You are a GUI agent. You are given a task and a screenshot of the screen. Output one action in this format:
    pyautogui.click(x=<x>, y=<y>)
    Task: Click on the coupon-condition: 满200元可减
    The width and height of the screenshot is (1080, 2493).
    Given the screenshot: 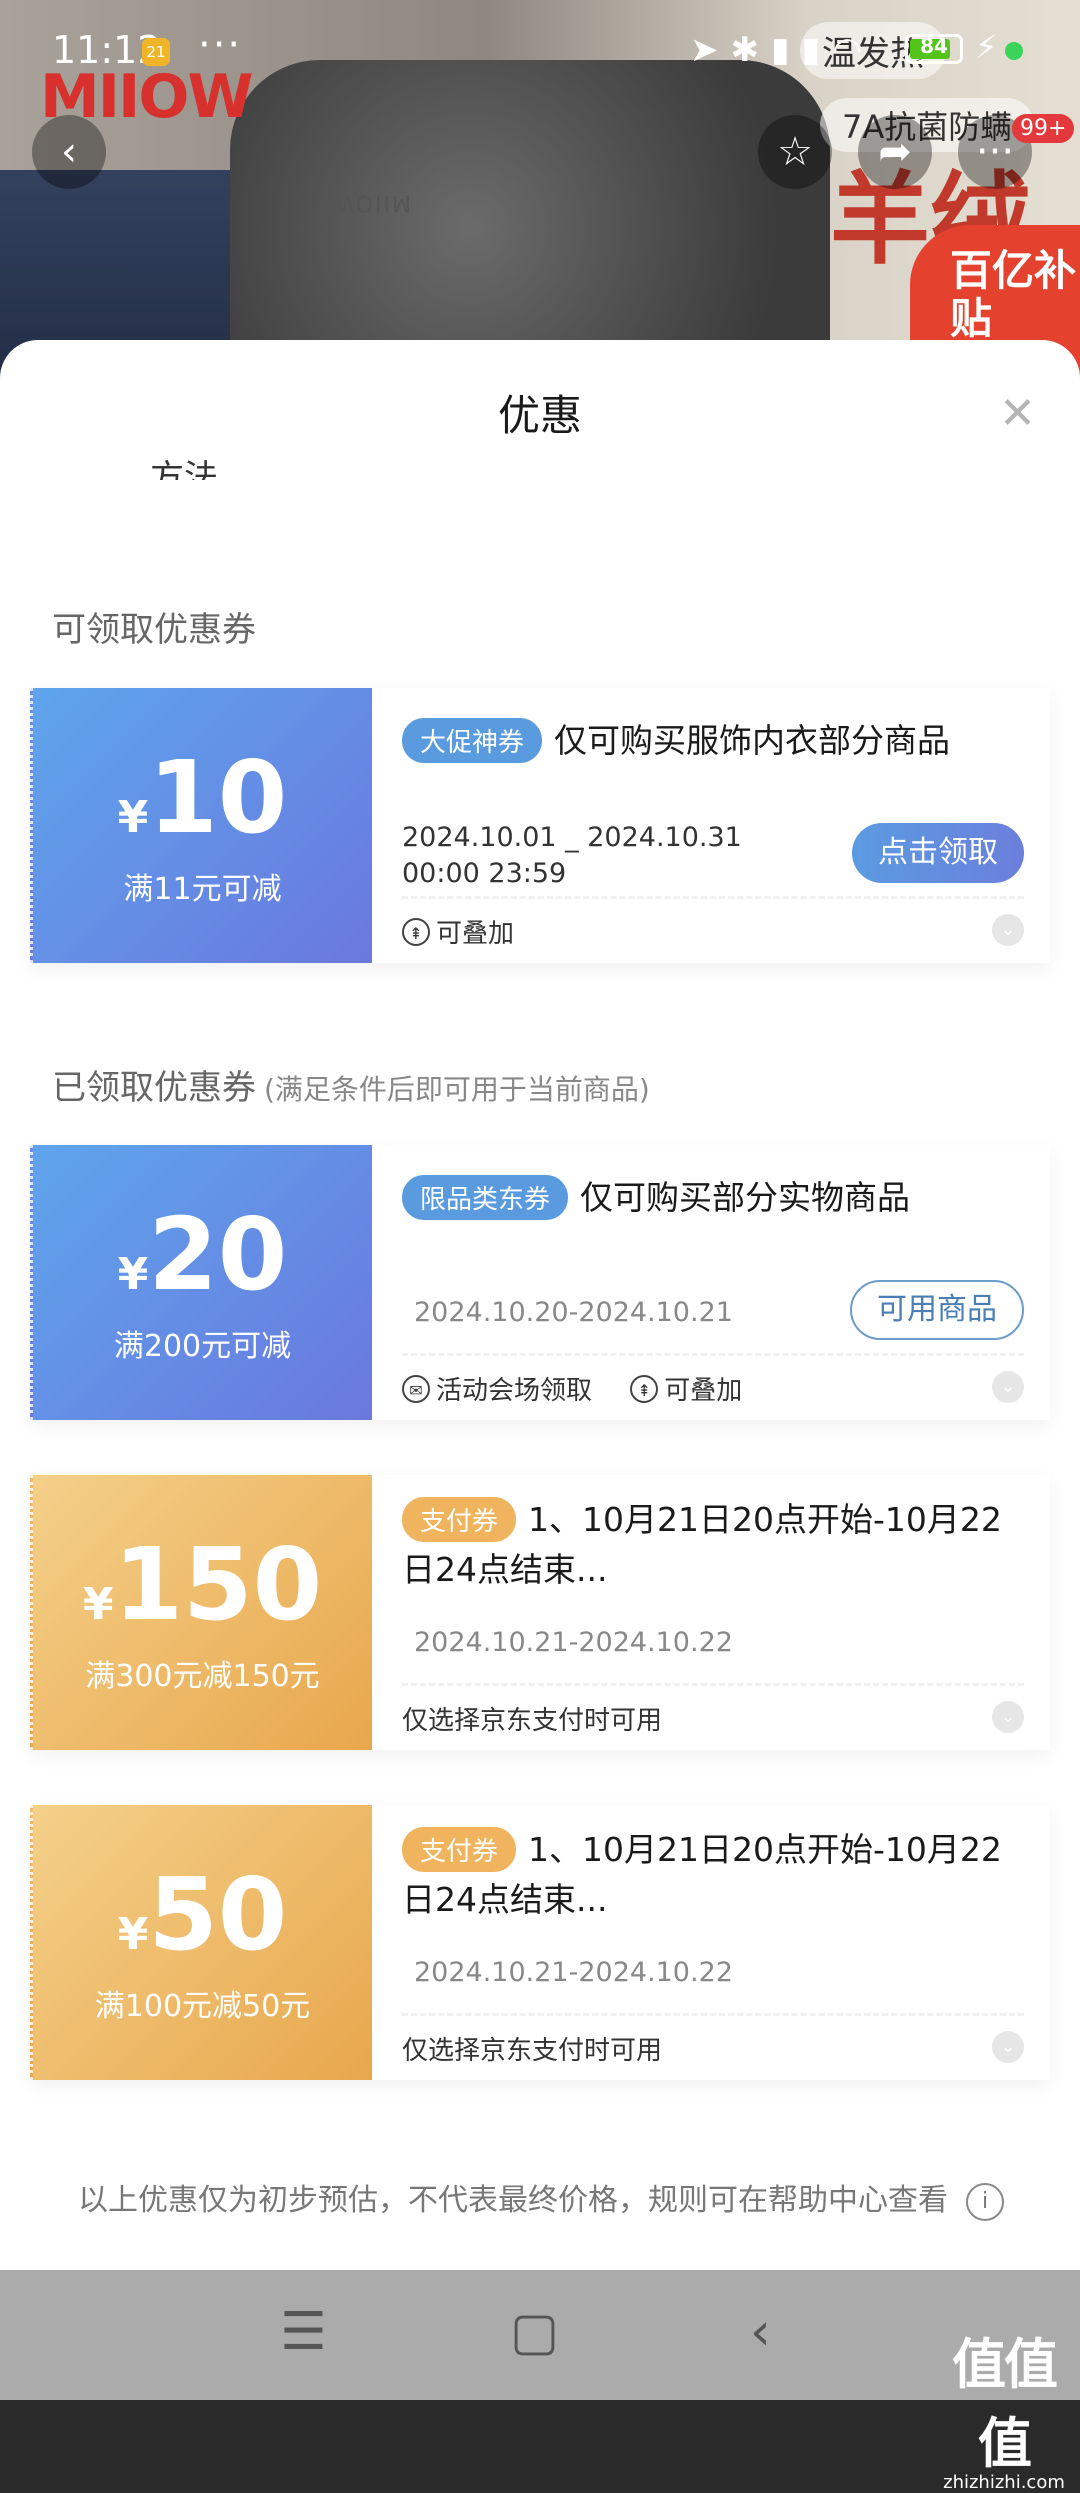 What is the action you would take?
    pyautogui.click(x=202, y=1346)
    